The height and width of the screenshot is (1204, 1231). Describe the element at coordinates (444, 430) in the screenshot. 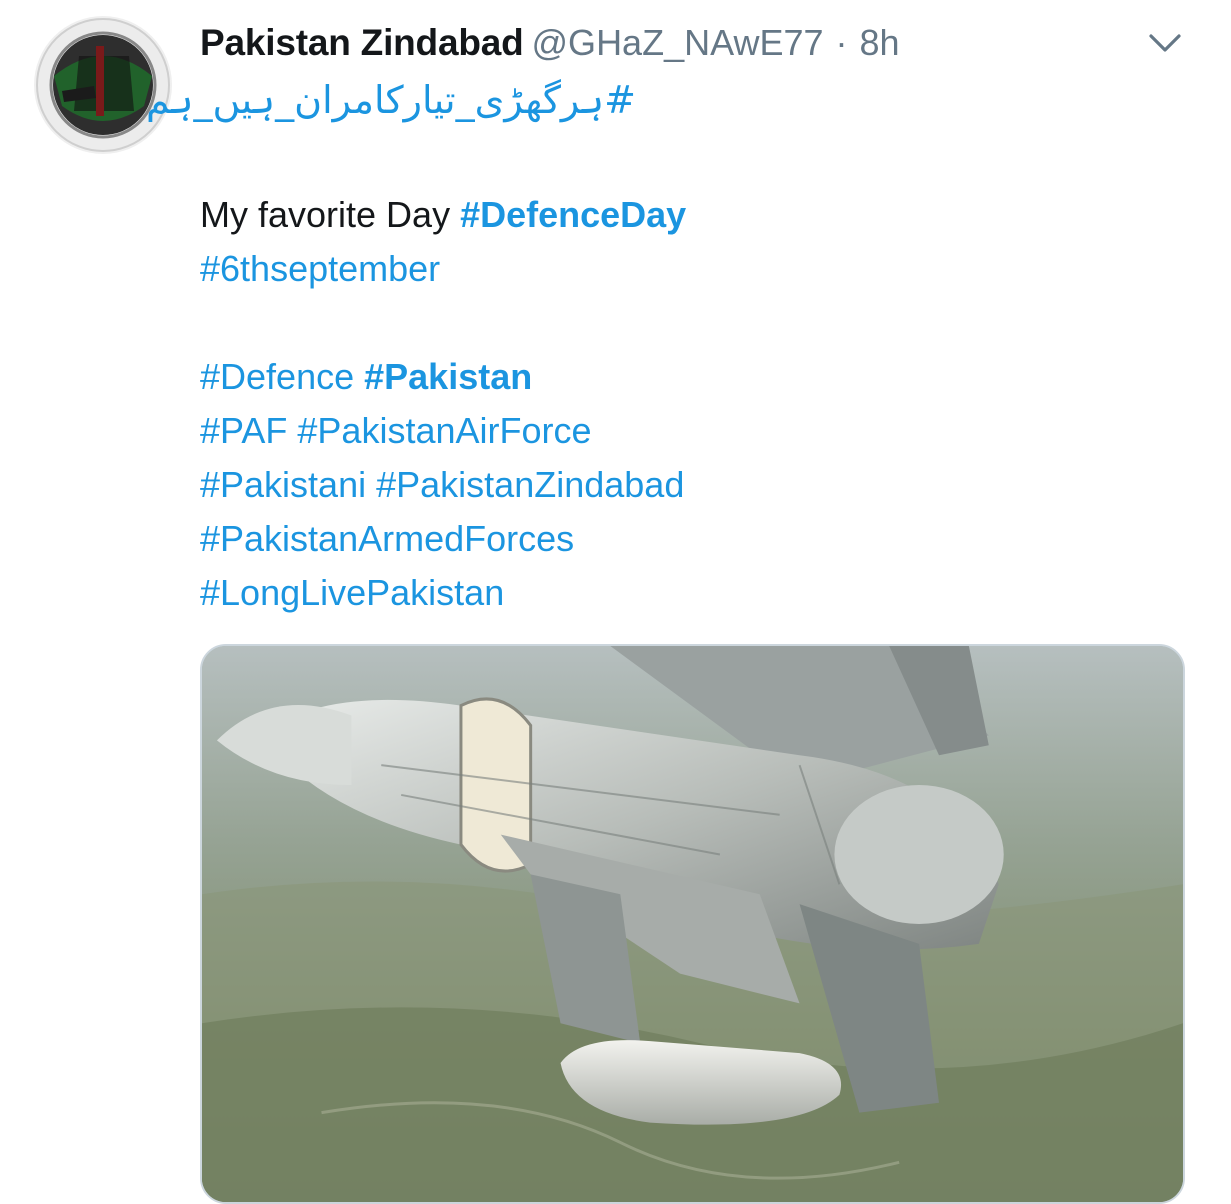

I see `hashtag-pakistanairforce: #PakistanAirForce` at that location.